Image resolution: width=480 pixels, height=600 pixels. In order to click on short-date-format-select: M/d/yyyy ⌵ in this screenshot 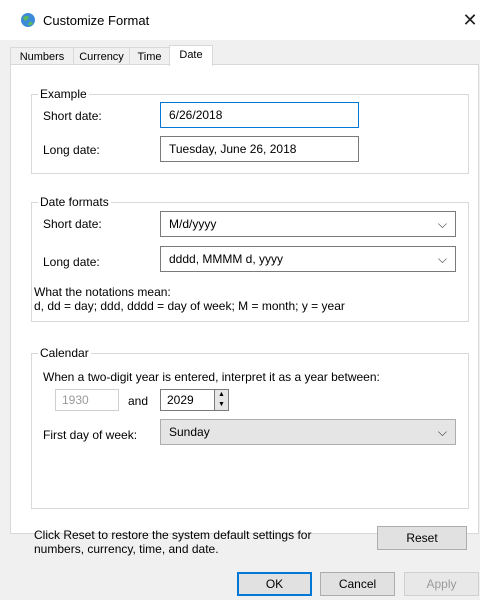, I will do `click(308, 224)`.